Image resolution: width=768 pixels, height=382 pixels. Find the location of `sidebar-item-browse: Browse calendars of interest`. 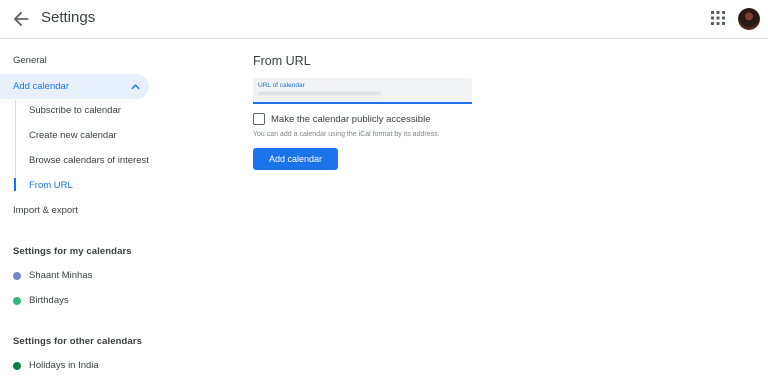

sidebar-item-browse: Browse calendars of interest is located at coordinates (89, 161).